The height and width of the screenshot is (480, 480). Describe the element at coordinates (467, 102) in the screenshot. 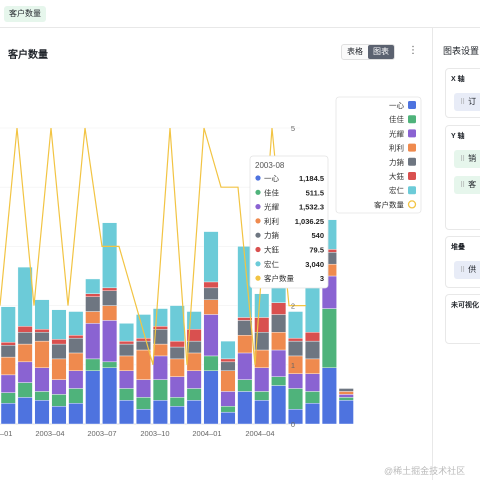

I see `x-axis-field: ⠿ 订` at that location.